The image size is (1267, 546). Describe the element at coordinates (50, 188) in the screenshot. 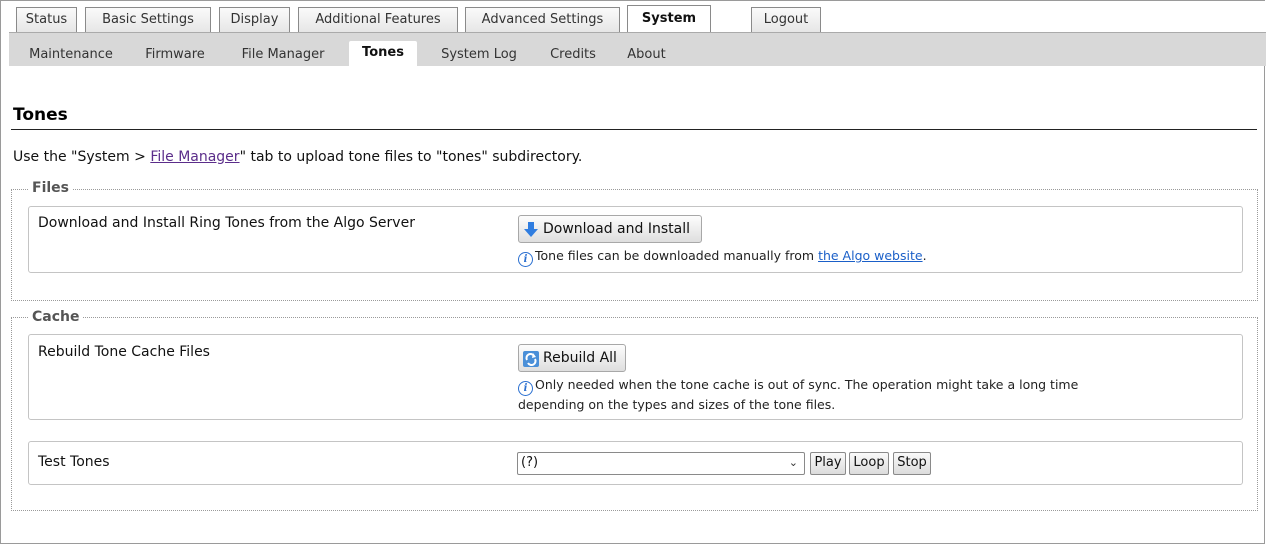

I see `files-legend: Files` at that location.